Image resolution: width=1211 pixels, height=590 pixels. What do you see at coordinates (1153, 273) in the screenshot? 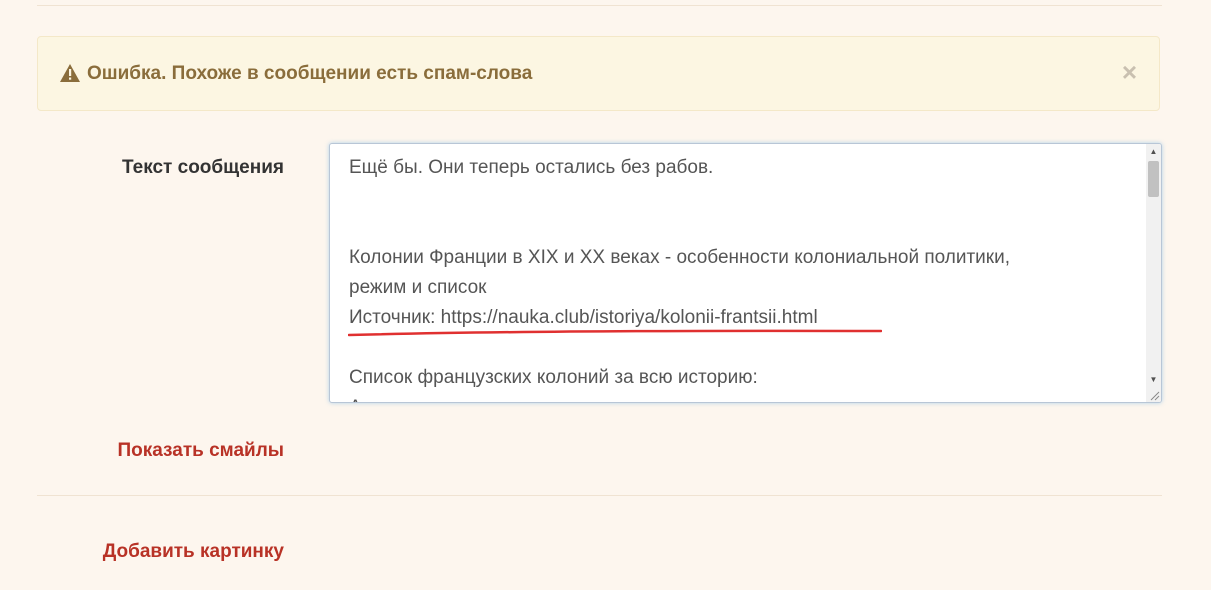
I see `textarea-scrollbar: ▲ ▼` at bounding box center [1153, 273].